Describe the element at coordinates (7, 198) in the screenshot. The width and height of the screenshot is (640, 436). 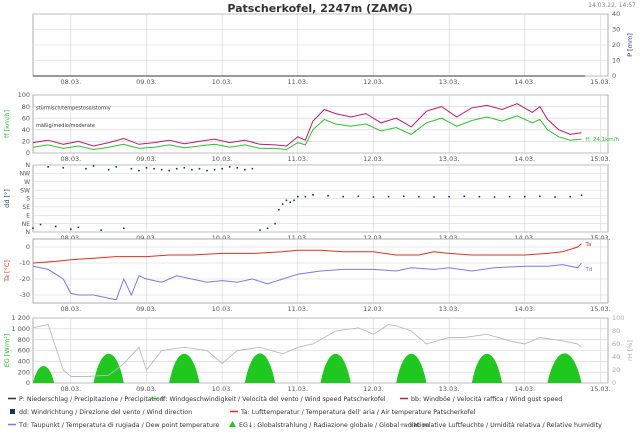
I see `y-axis-label: dd [°]` at that location.